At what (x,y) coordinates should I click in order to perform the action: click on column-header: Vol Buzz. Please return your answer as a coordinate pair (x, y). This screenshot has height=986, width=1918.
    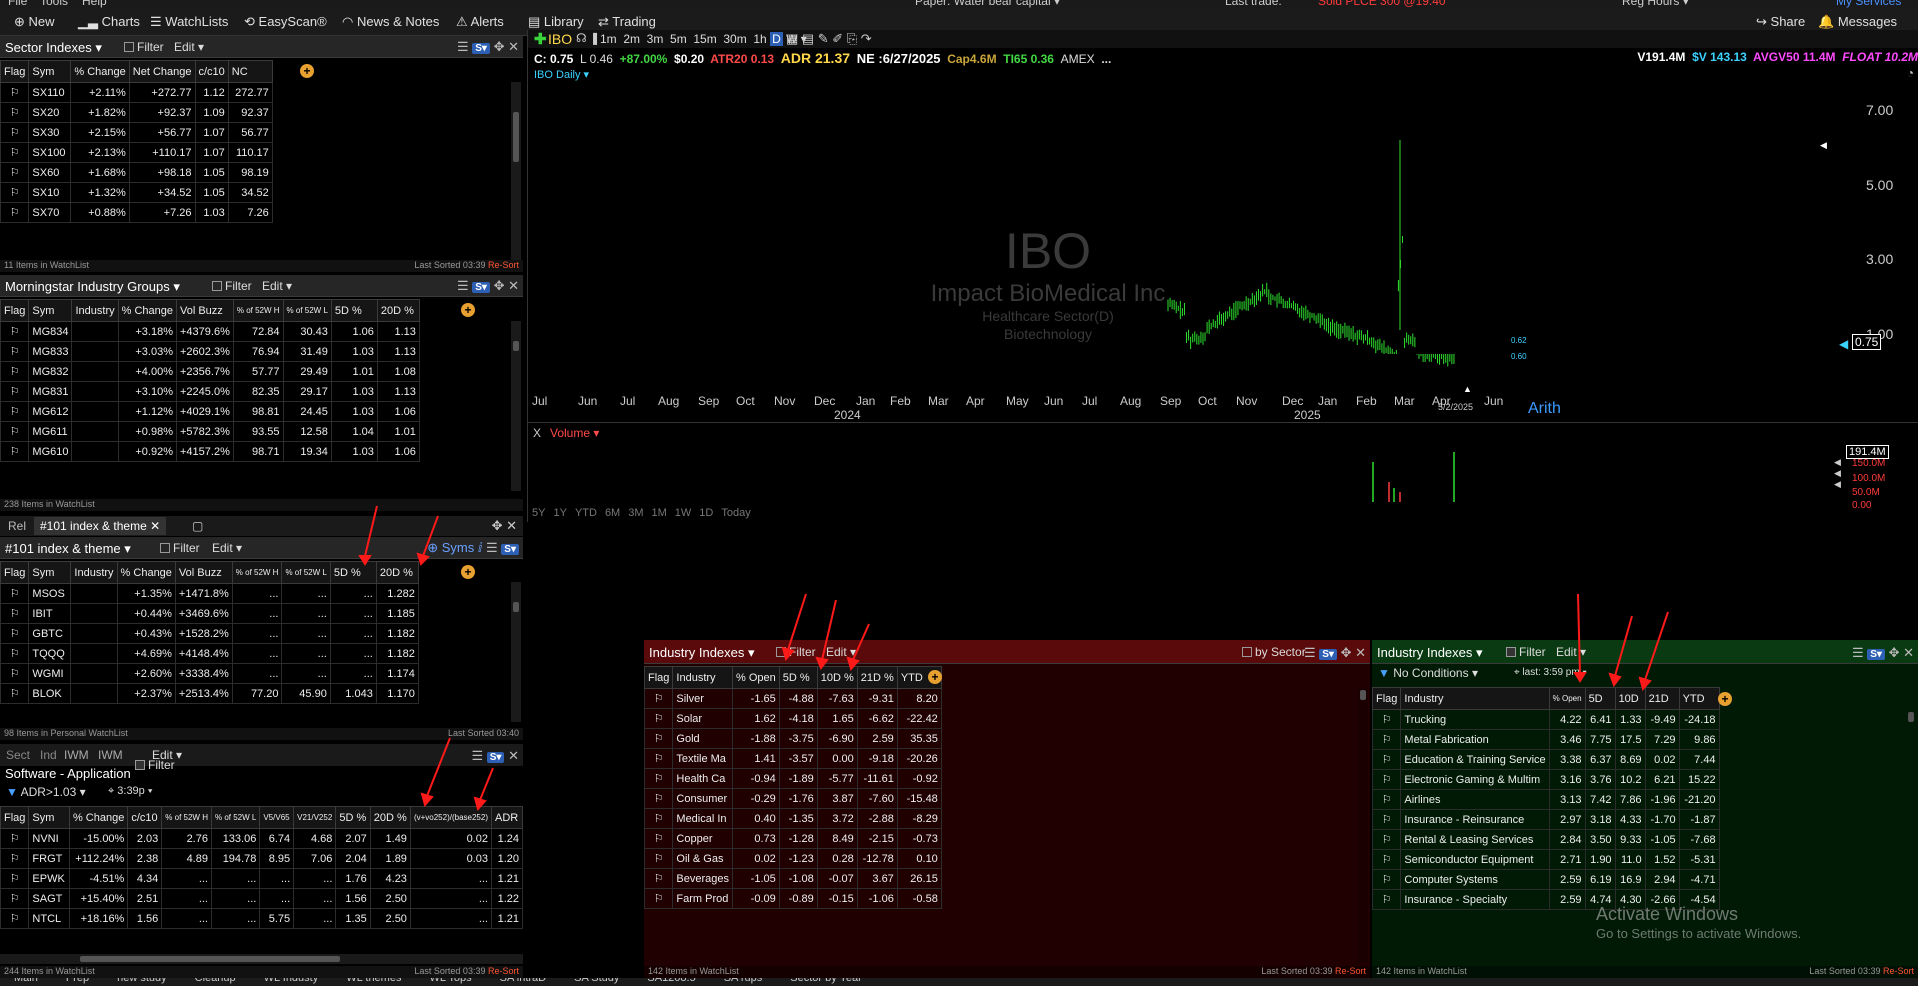
    Looking at the image, I should click on (203, 572).